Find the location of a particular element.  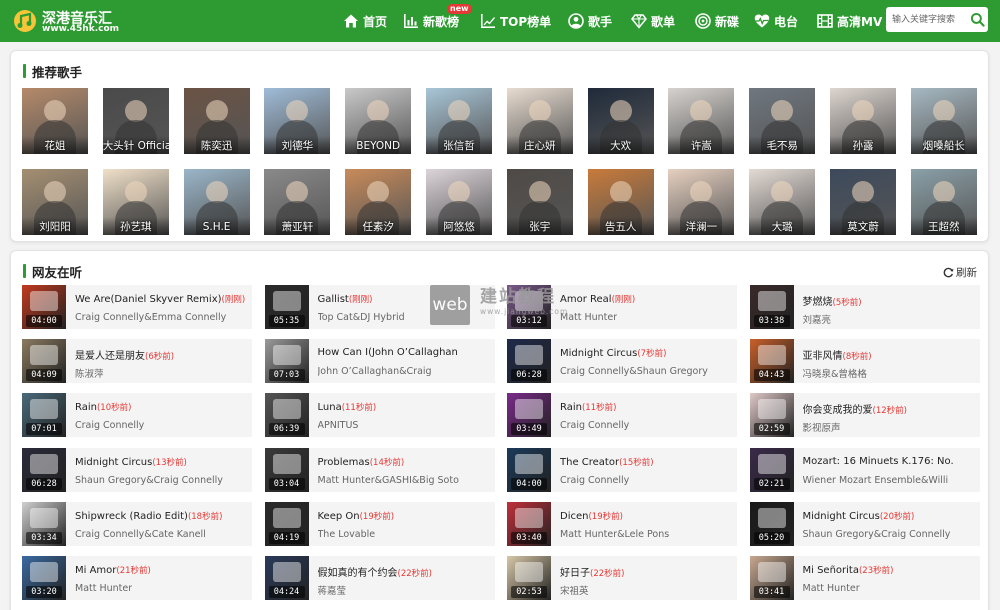

song-artist: 陈淑萍 is located at coordinates (89, 375).